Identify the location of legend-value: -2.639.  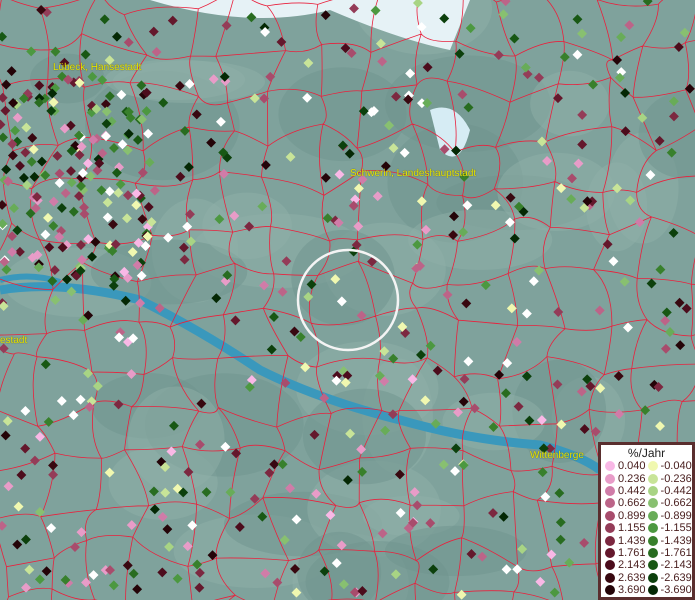
(676, 578).